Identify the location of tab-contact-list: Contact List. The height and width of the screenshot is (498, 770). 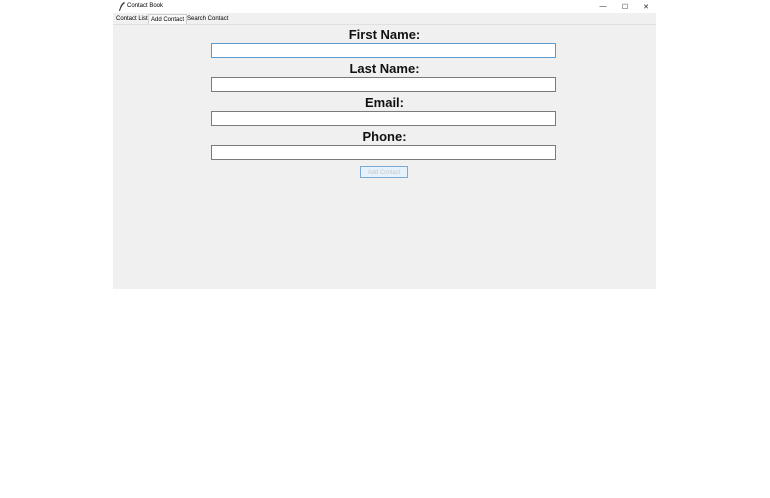
(132, 19).